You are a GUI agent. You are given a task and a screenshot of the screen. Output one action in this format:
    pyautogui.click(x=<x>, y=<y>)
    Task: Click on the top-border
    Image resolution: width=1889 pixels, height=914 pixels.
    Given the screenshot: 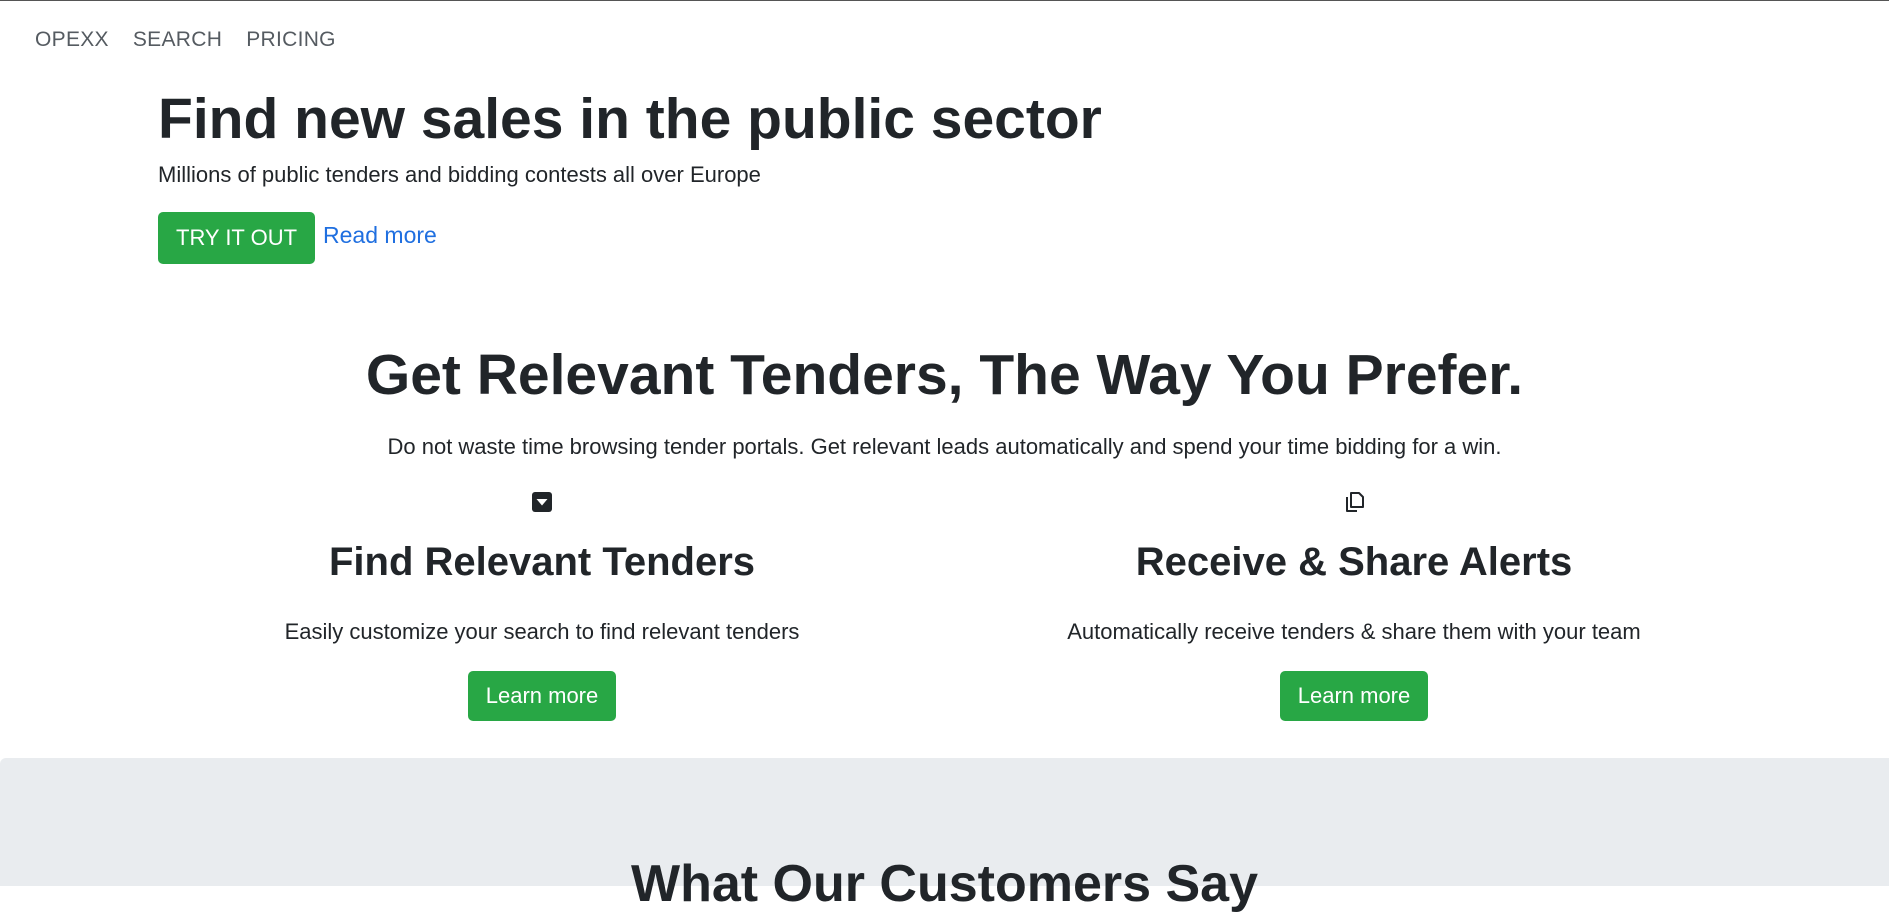 What is the action you would take?
    pyautogui.click(x=944, y=0)
    